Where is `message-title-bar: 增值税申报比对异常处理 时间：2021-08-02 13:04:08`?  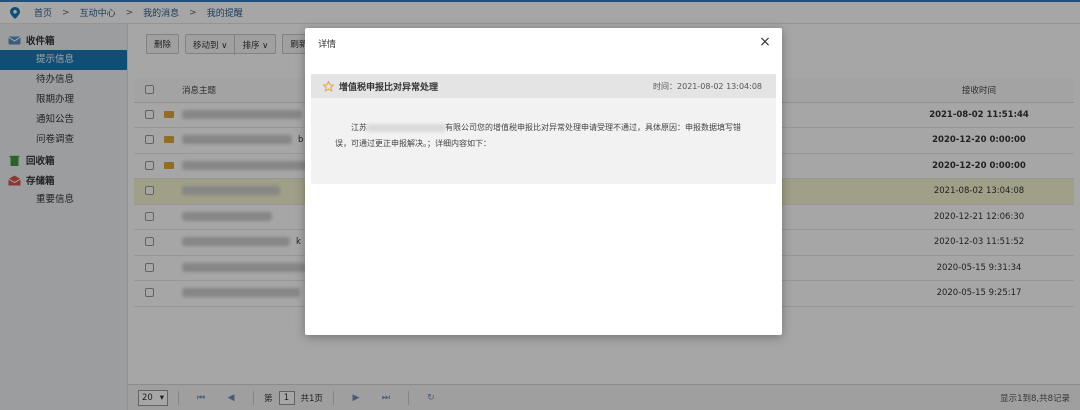 message-title-bar: 增值税申报比对异常处理 时间：2021-08-02 13:04:08 is located at coordinates (543, 86).